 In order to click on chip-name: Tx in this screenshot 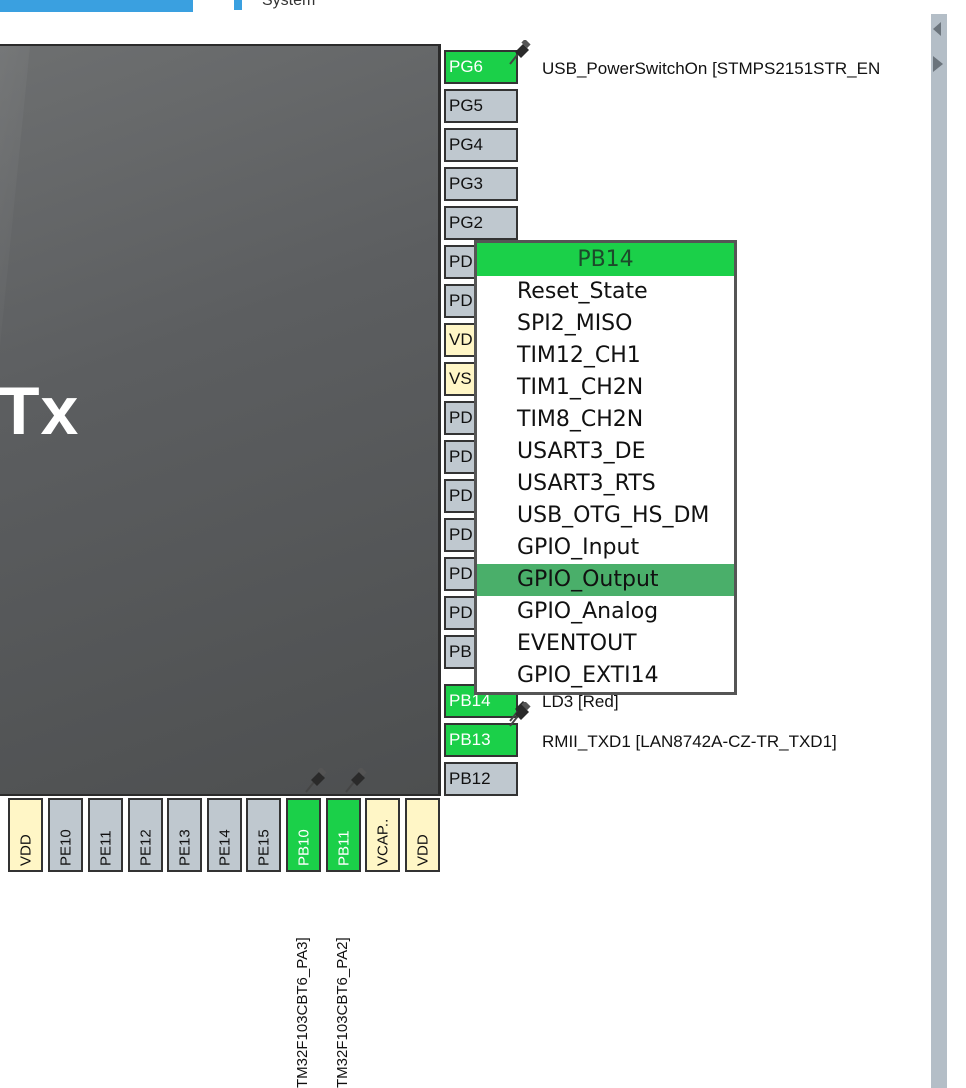, I will do `click(40, 411)`.